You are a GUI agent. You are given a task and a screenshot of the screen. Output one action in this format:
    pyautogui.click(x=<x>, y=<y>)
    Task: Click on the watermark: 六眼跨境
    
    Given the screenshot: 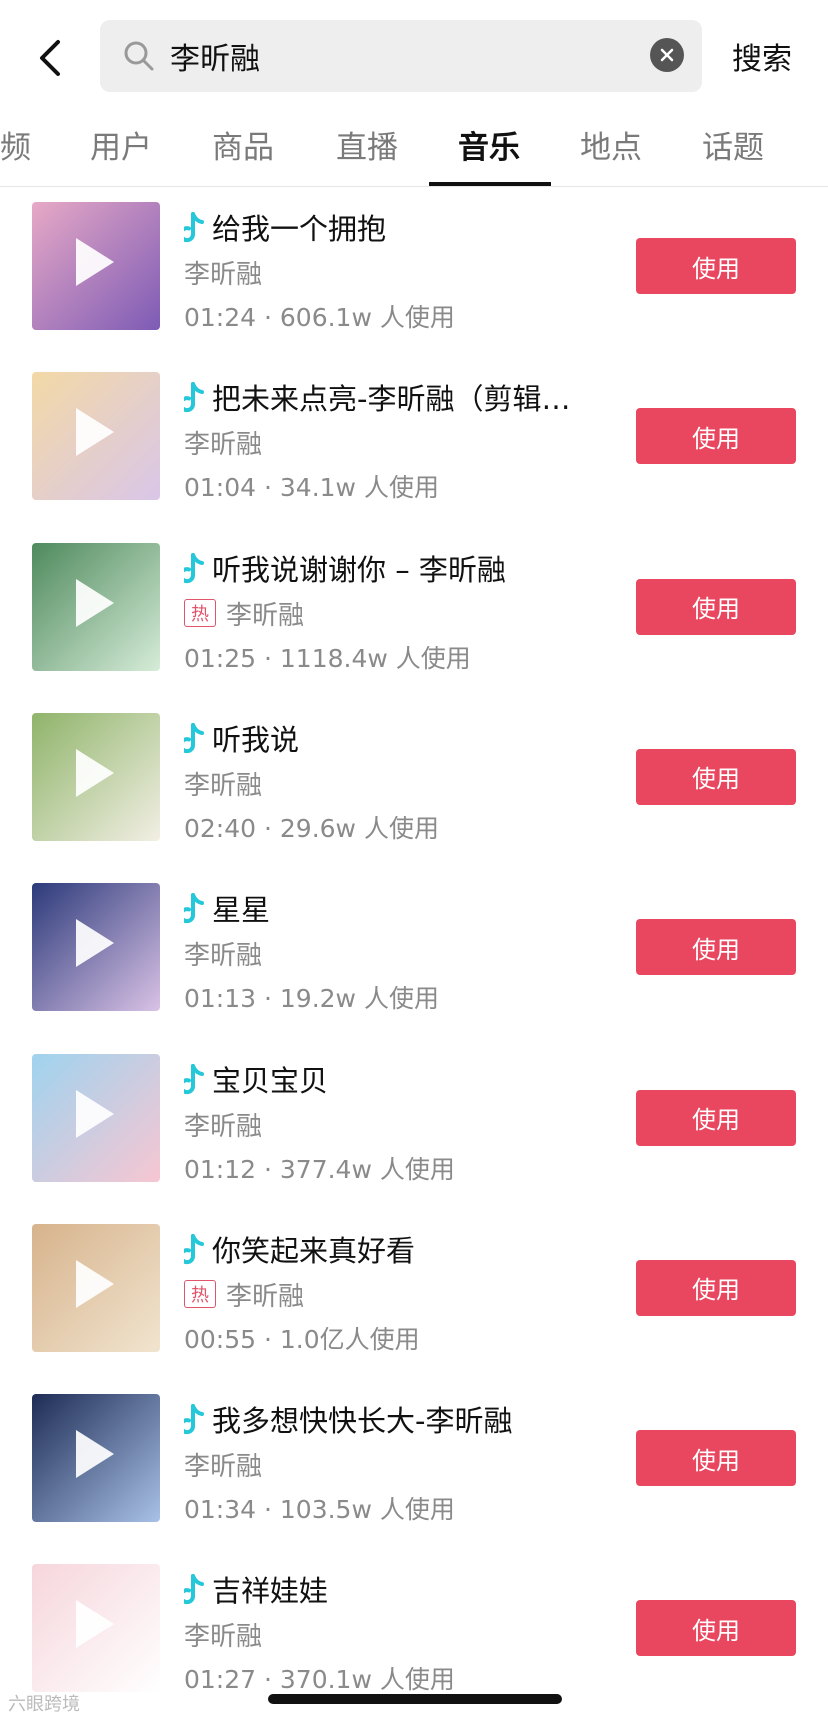 What is the action you would take?
    pyautogui.click(x=44, y=1704)
    